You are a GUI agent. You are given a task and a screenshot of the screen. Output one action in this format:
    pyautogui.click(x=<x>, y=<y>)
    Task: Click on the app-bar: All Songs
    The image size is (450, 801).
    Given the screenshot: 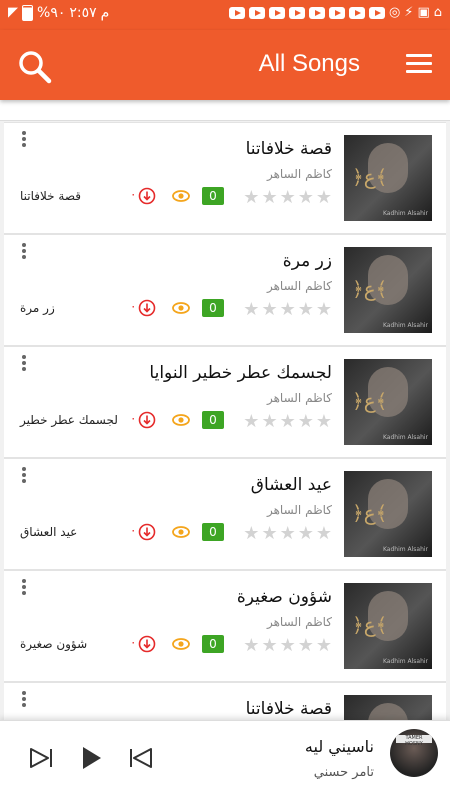 What is the action you would take?
    pyautogui.click(x=225, y=65)
    